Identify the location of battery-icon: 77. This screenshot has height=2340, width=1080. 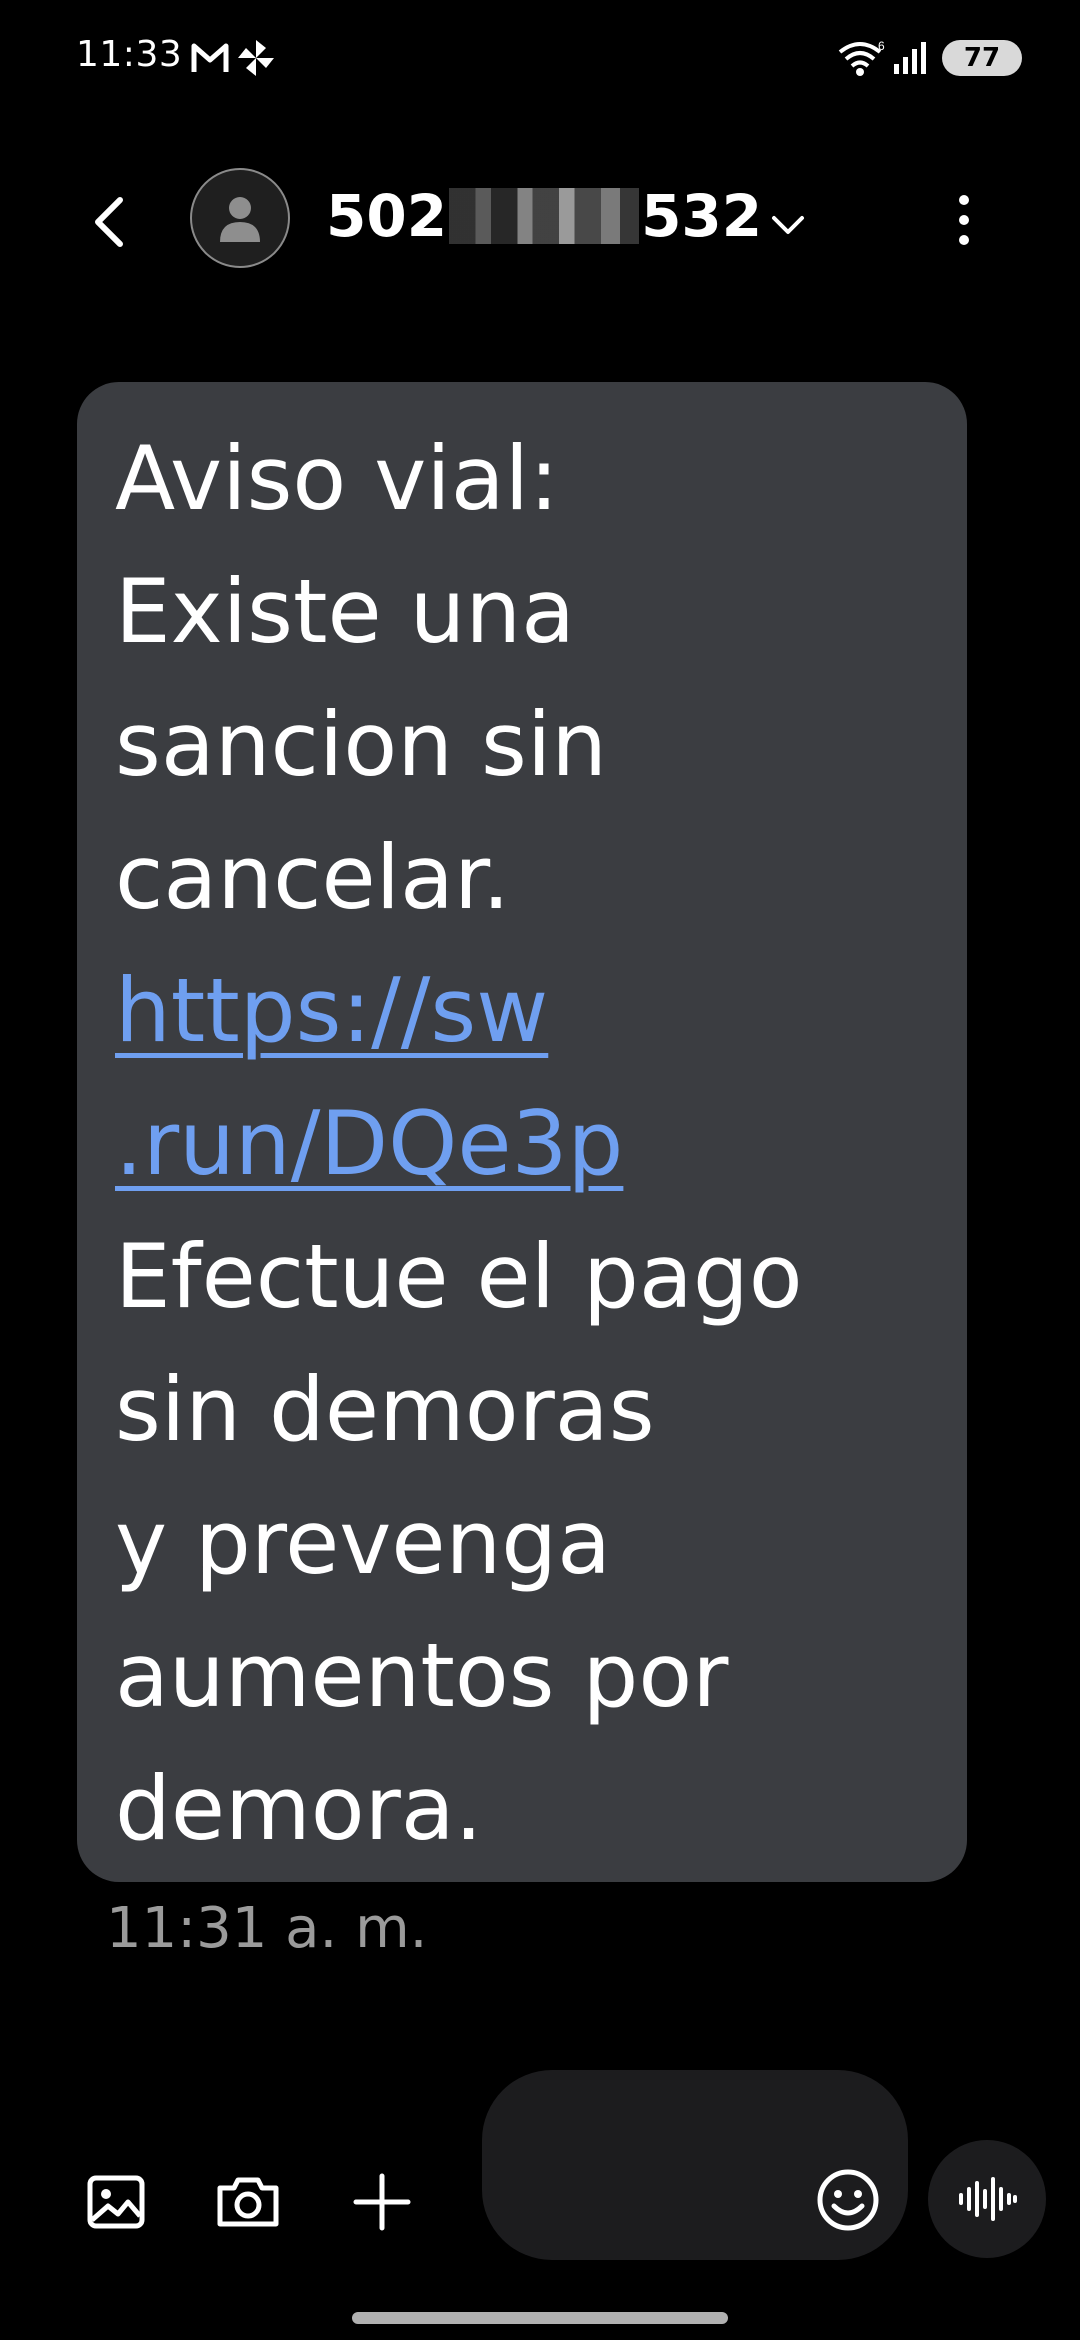
(982, 58).